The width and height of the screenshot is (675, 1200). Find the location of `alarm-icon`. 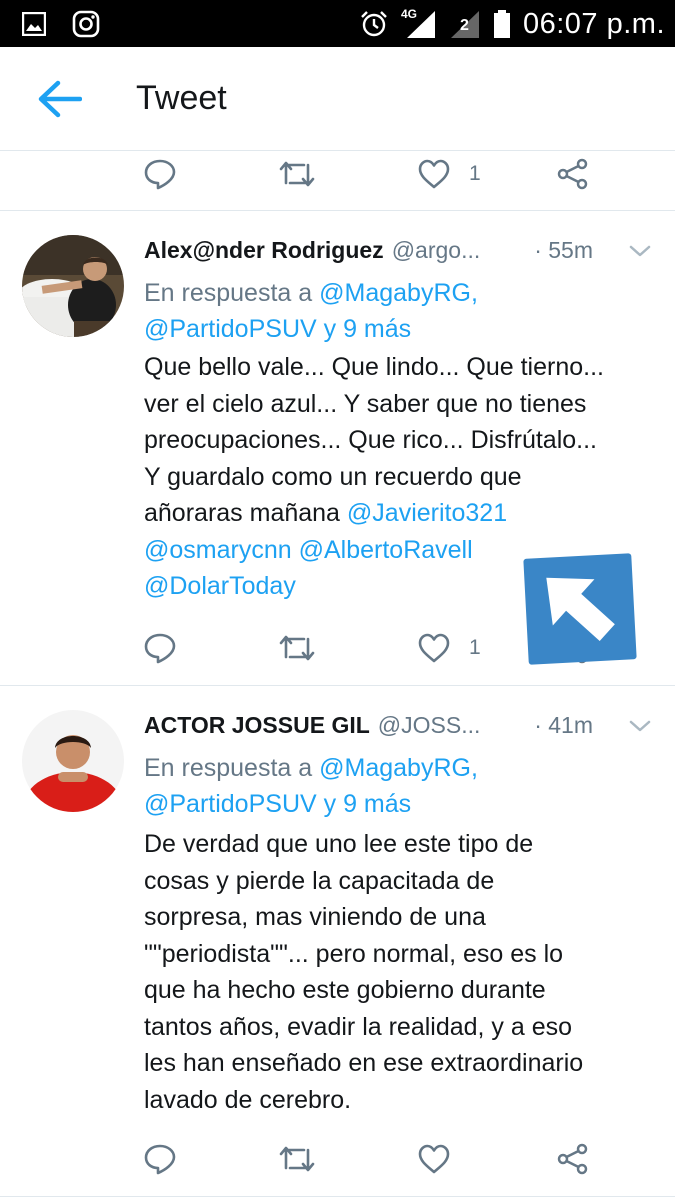

alarm-icon is located at coordinates (374, 24).